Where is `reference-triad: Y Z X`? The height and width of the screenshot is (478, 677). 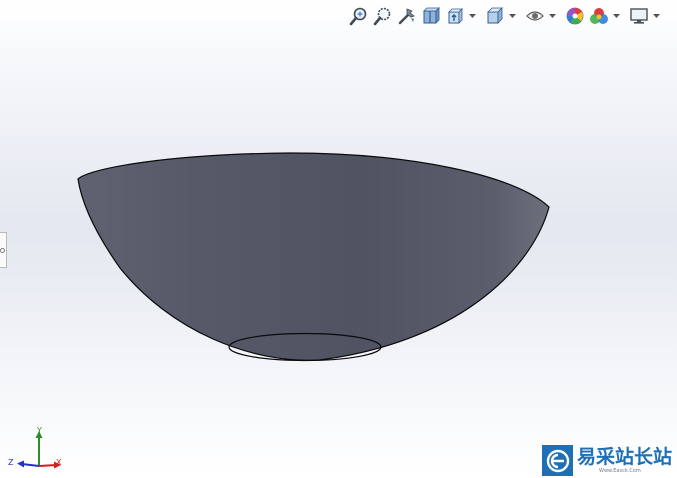
reference-triad: Y Z X is located at coordinates (38, 450).